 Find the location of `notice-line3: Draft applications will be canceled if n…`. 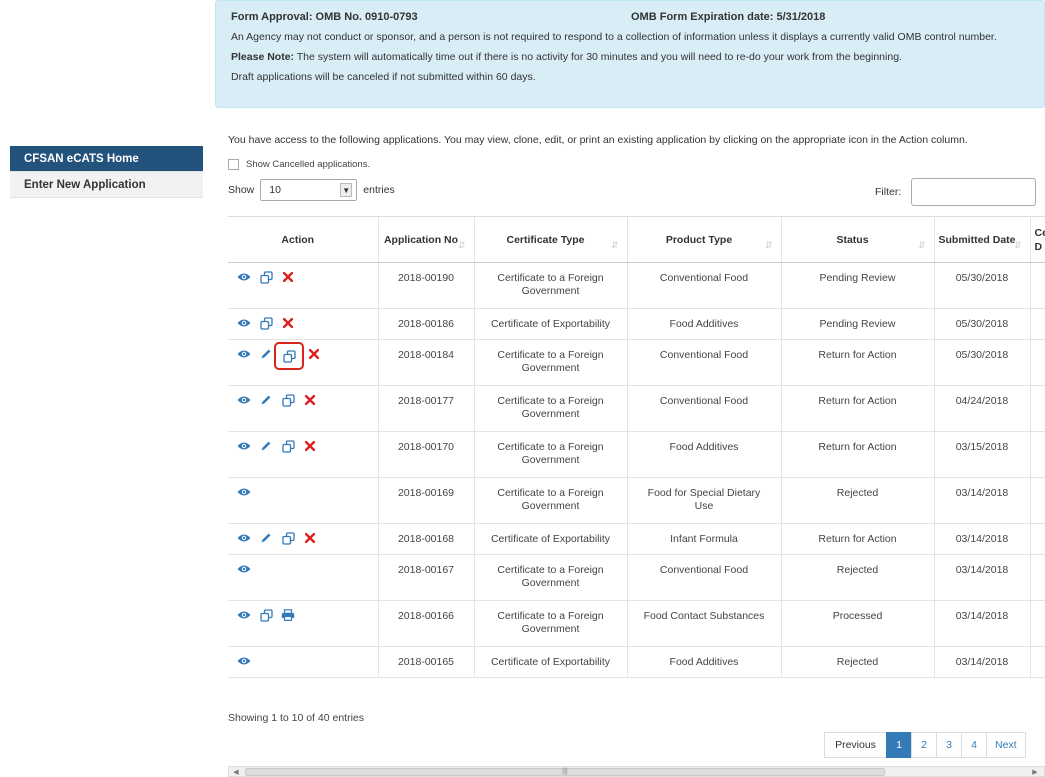

notice-line3: Draft applications will be canceled if n… is located at coordinates (383, 77).